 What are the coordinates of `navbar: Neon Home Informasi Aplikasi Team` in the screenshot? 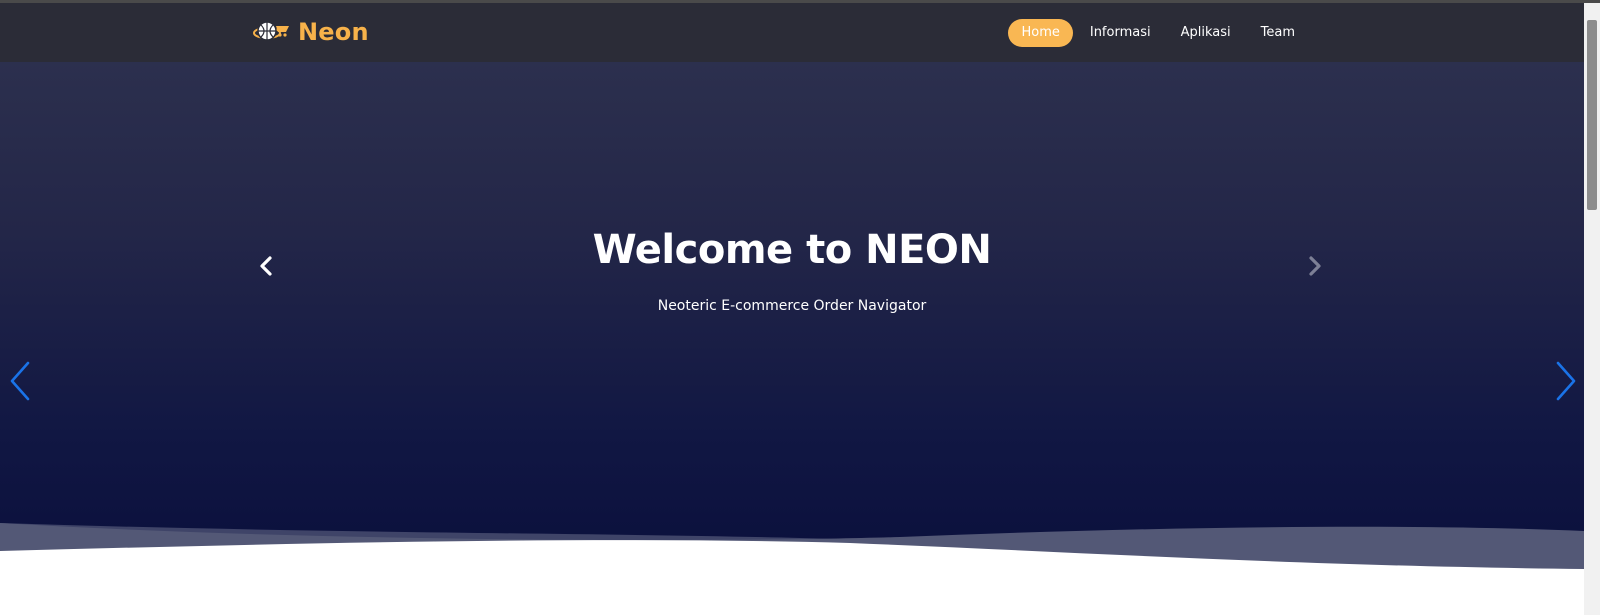 It's located at (792, 32).